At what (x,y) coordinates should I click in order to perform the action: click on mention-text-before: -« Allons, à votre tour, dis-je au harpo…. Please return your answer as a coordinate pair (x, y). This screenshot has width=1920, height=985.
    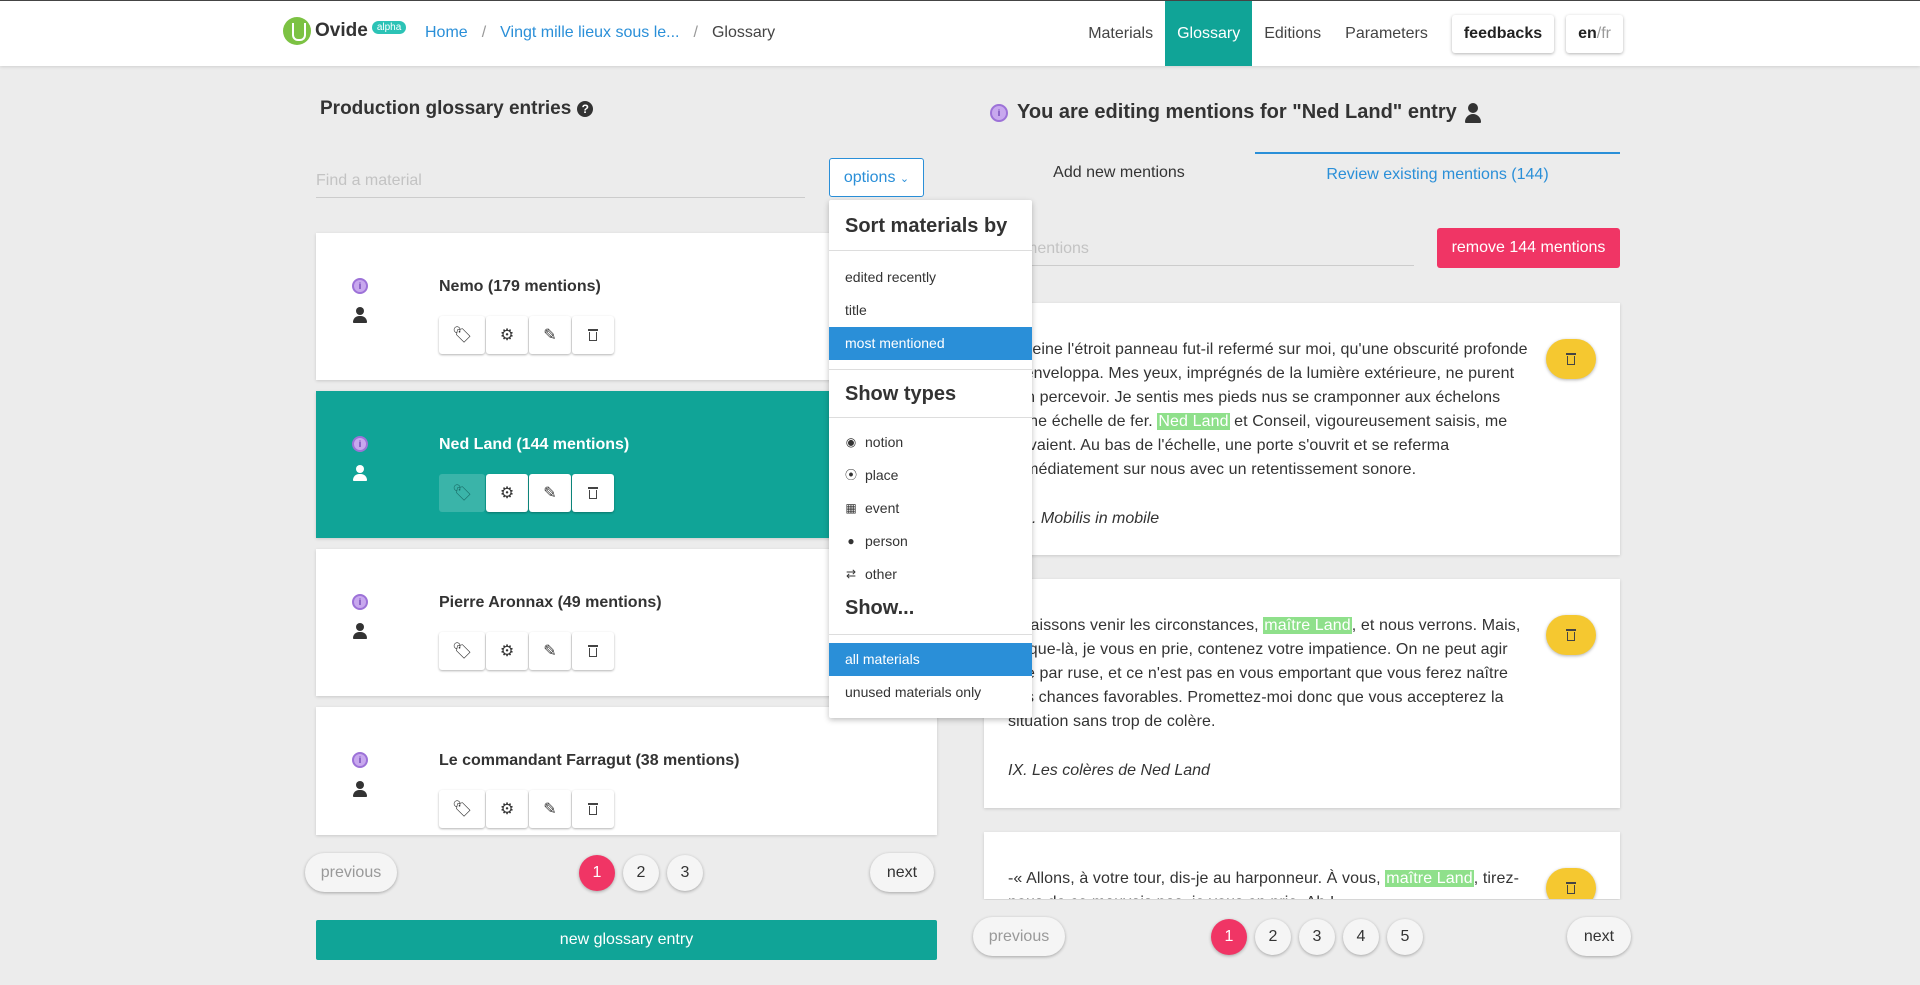
    Looking at the image, I should click on (1197, 878).